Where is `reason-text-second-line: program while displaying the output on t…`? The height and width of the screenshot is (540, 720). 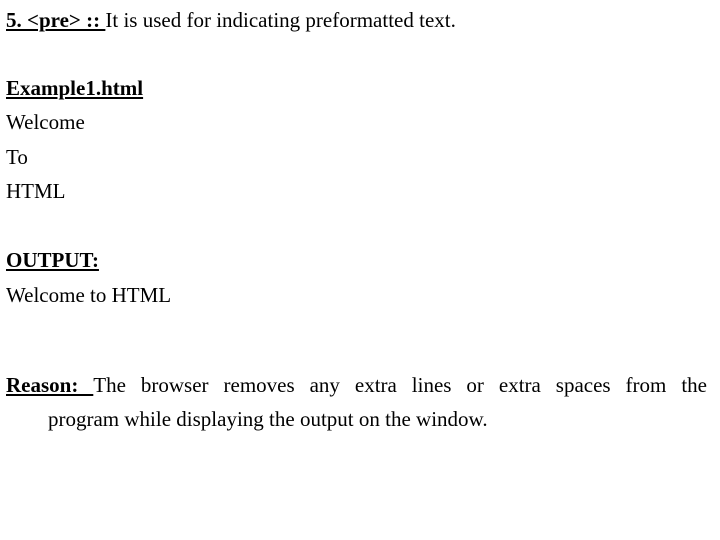 reason-text-second-line: program while displaying the output on t… is located at coordinates (268, 419).